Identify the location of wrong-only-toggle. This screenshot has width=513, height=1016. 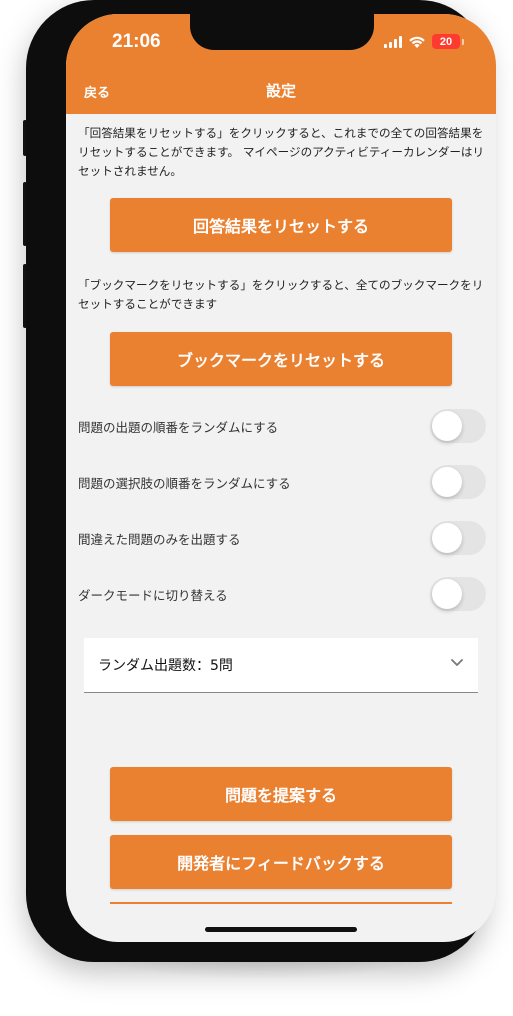
(458, 538).